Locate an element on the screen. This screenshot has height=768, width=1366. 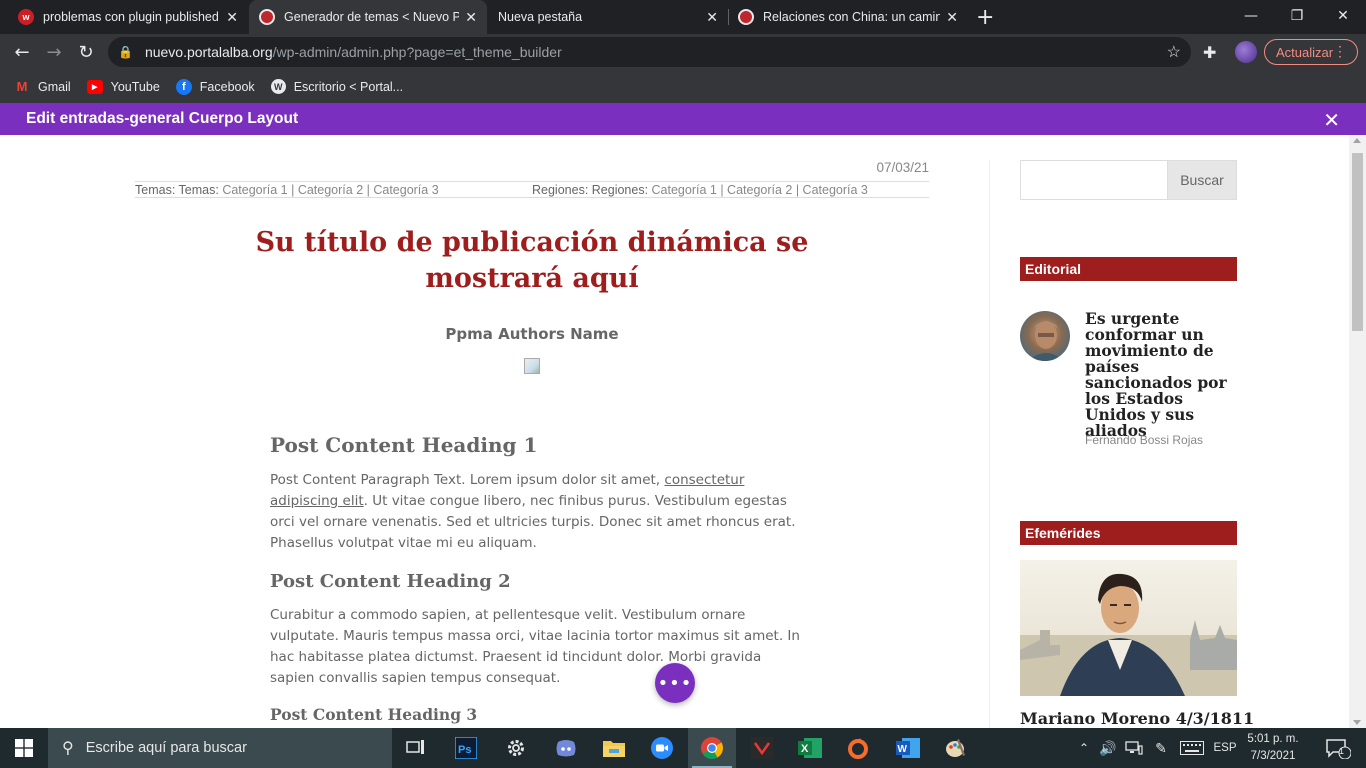
tab-title: problemas con plugin published is located at coordinates (131, 17).